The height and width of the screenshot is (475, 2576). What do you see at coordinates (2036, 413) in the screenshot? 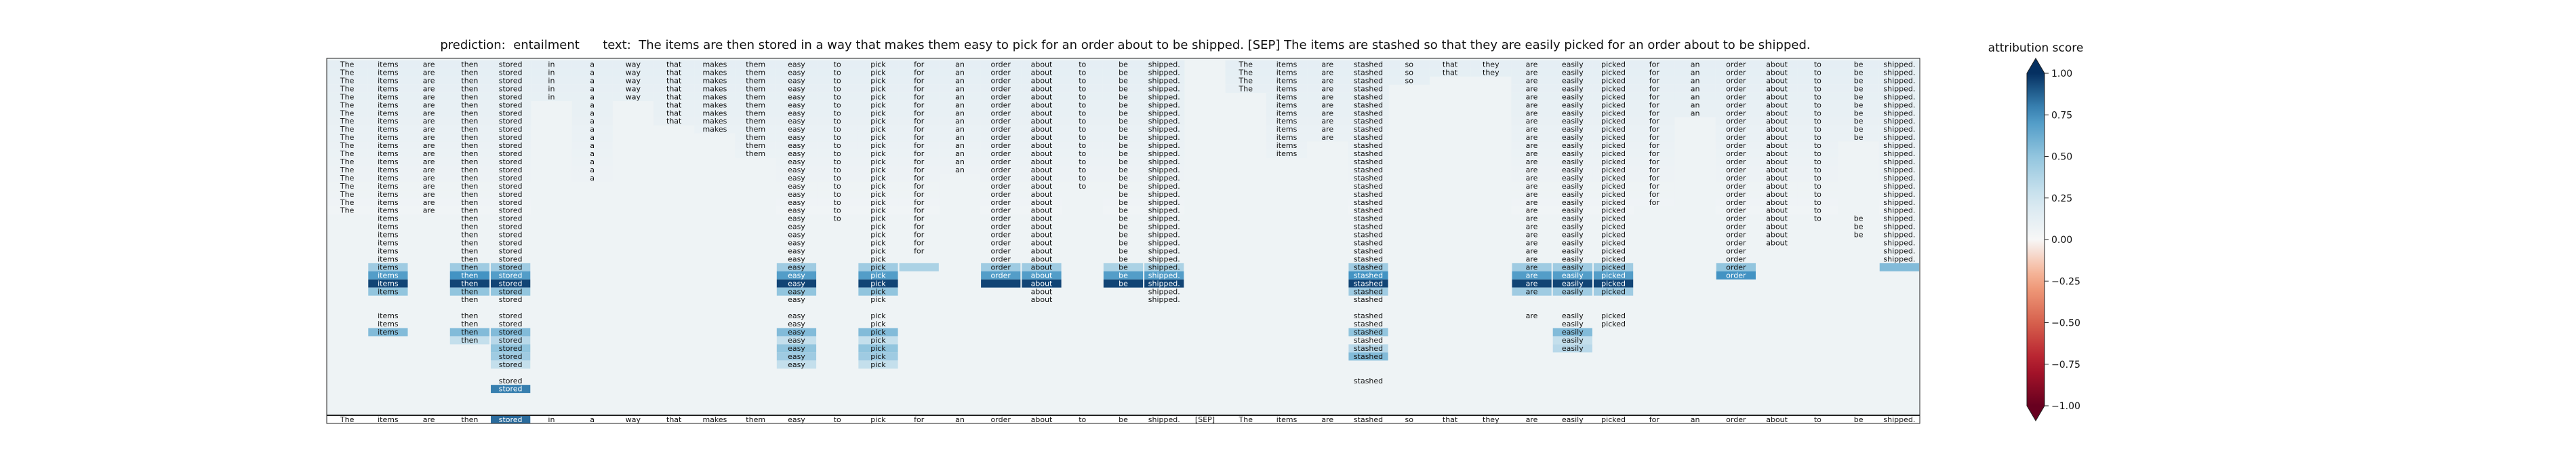
I see `colorbar-extend-min` at bounding box center [2036, 413].